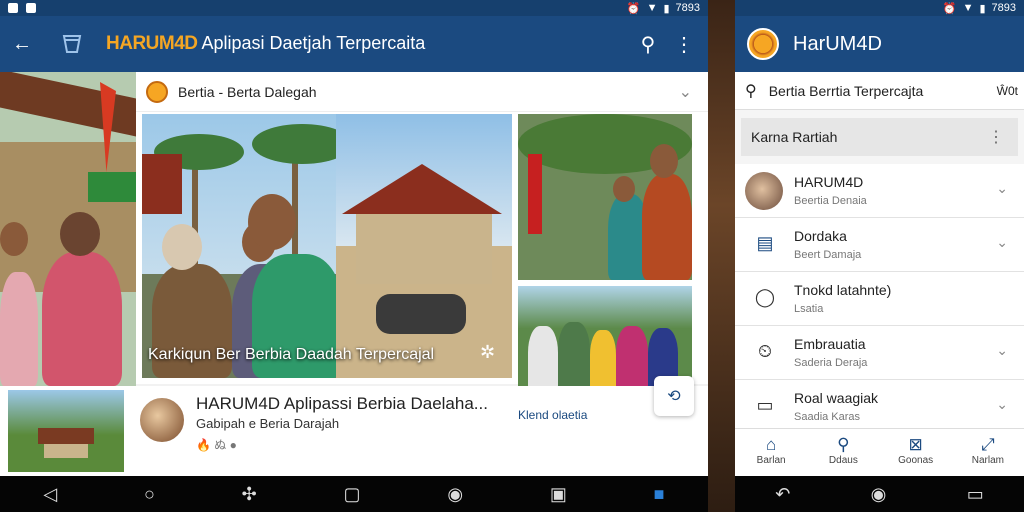 The image size is (1024, 512). What do you see at coordinates (354, 8) in the screenshot?
I see `status-bar: ⏰ ▼ ▮ 7893` at bounding box center [354, 8].